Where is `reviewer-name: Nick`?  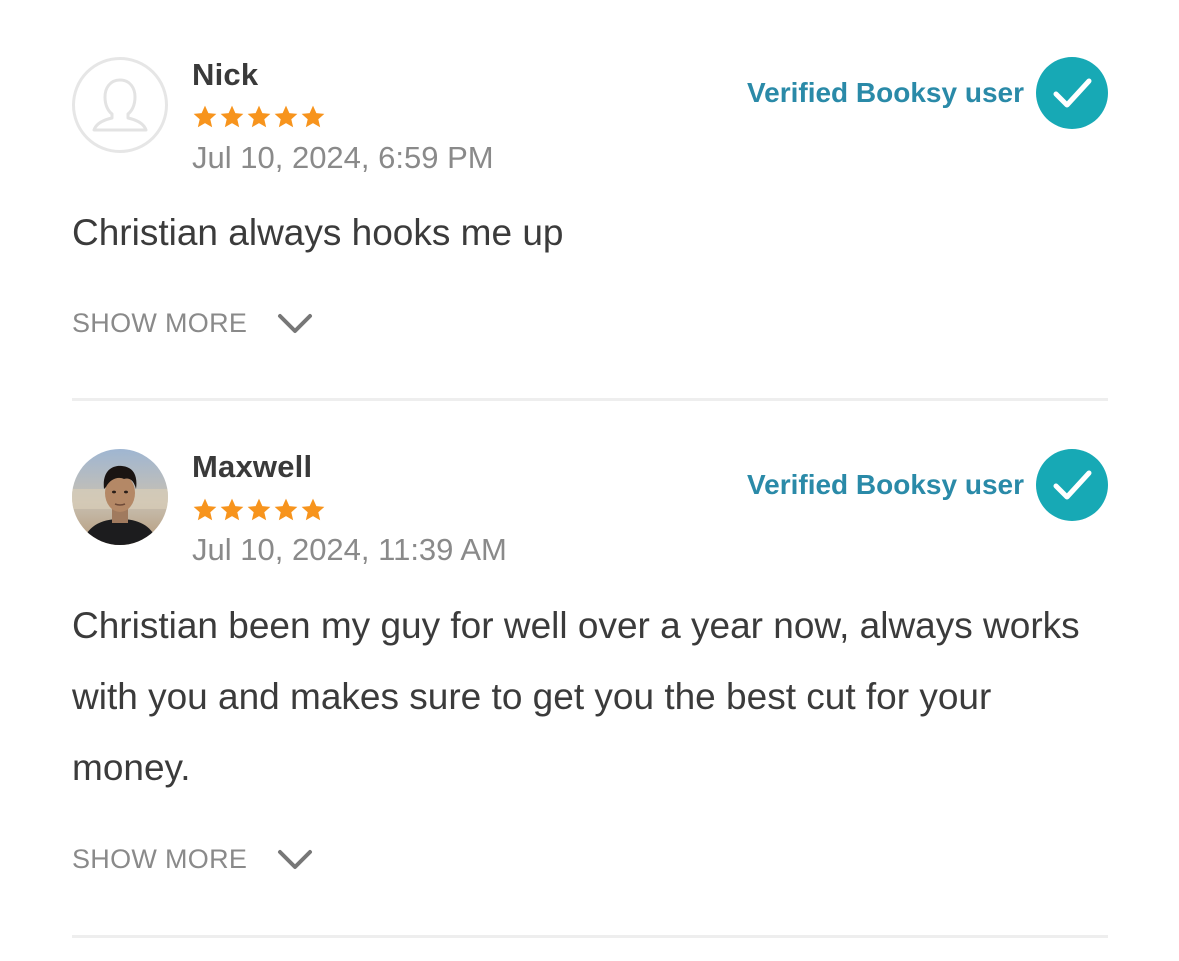 reviewer-name: Nick is located at coordinates (225, 74).